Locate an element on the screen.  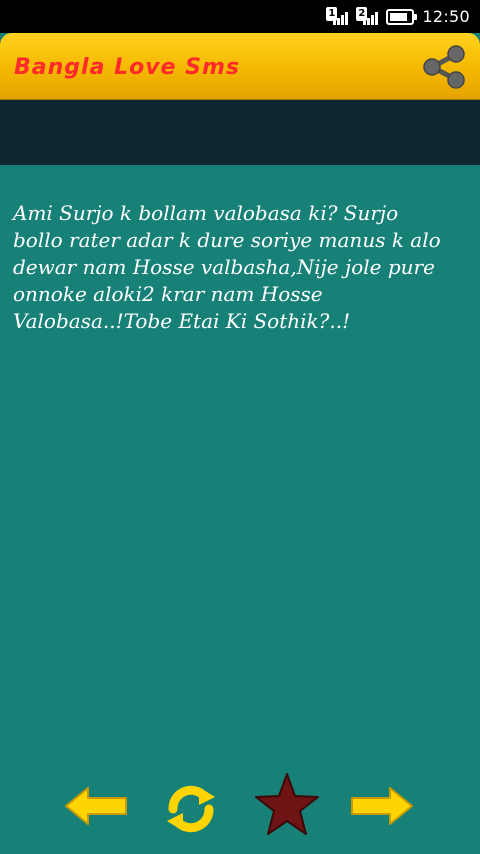
sim1-signal-icon: 1 is located at coordinates (337, 16).